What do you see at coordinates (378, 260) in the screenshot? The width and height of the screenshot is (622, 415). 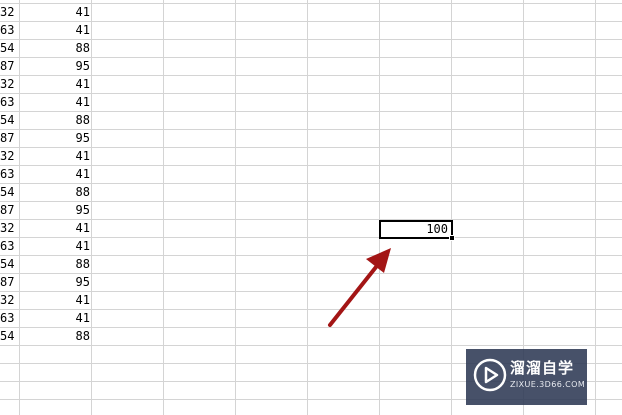 I see `arrow-head` at bounding box center [378, 260].